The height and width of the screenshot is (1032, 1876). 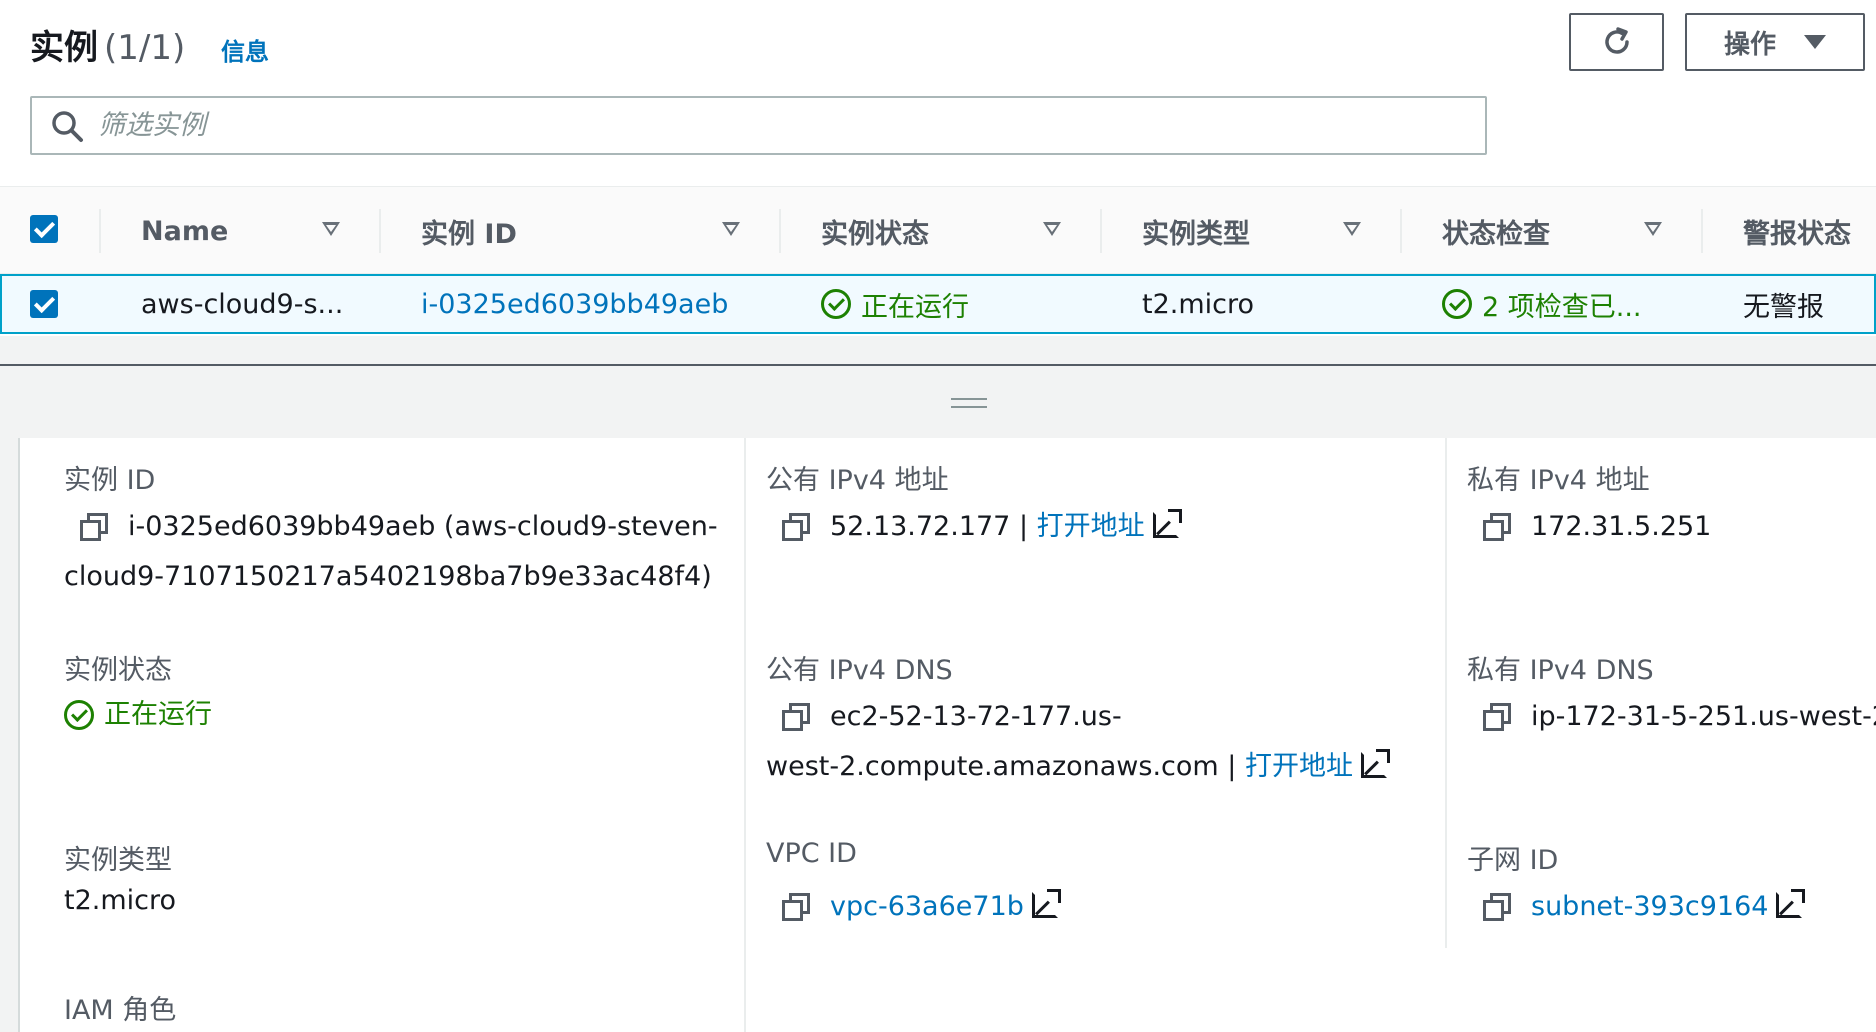 What do you see at coordinates (969, 403) in the screenshot?
I see `resize-handle-icon` at bounding box center [969, 403].